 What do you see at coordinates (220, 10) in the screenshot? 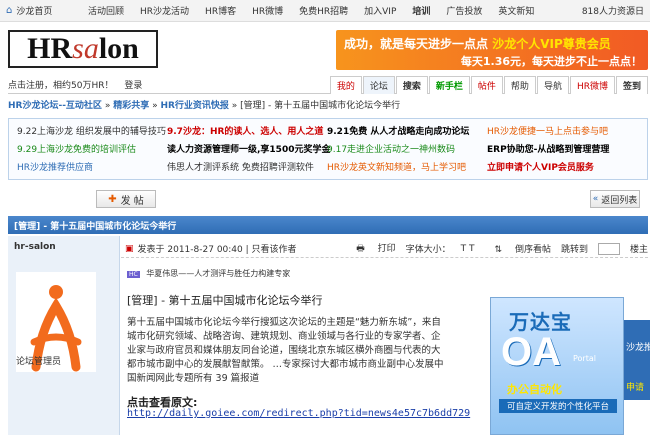
I see `nav-link: HR博客` at bounding box center [220, 10].